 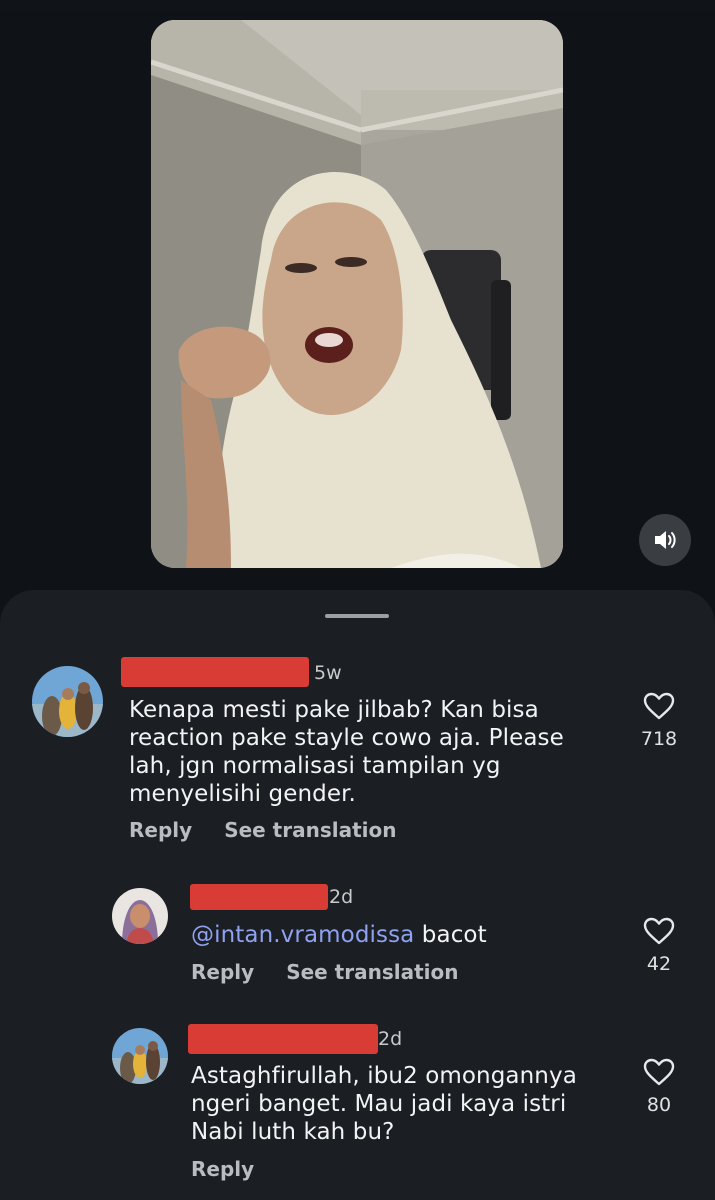 I want to click on like-button: 80, so click(x=659, y=1087).